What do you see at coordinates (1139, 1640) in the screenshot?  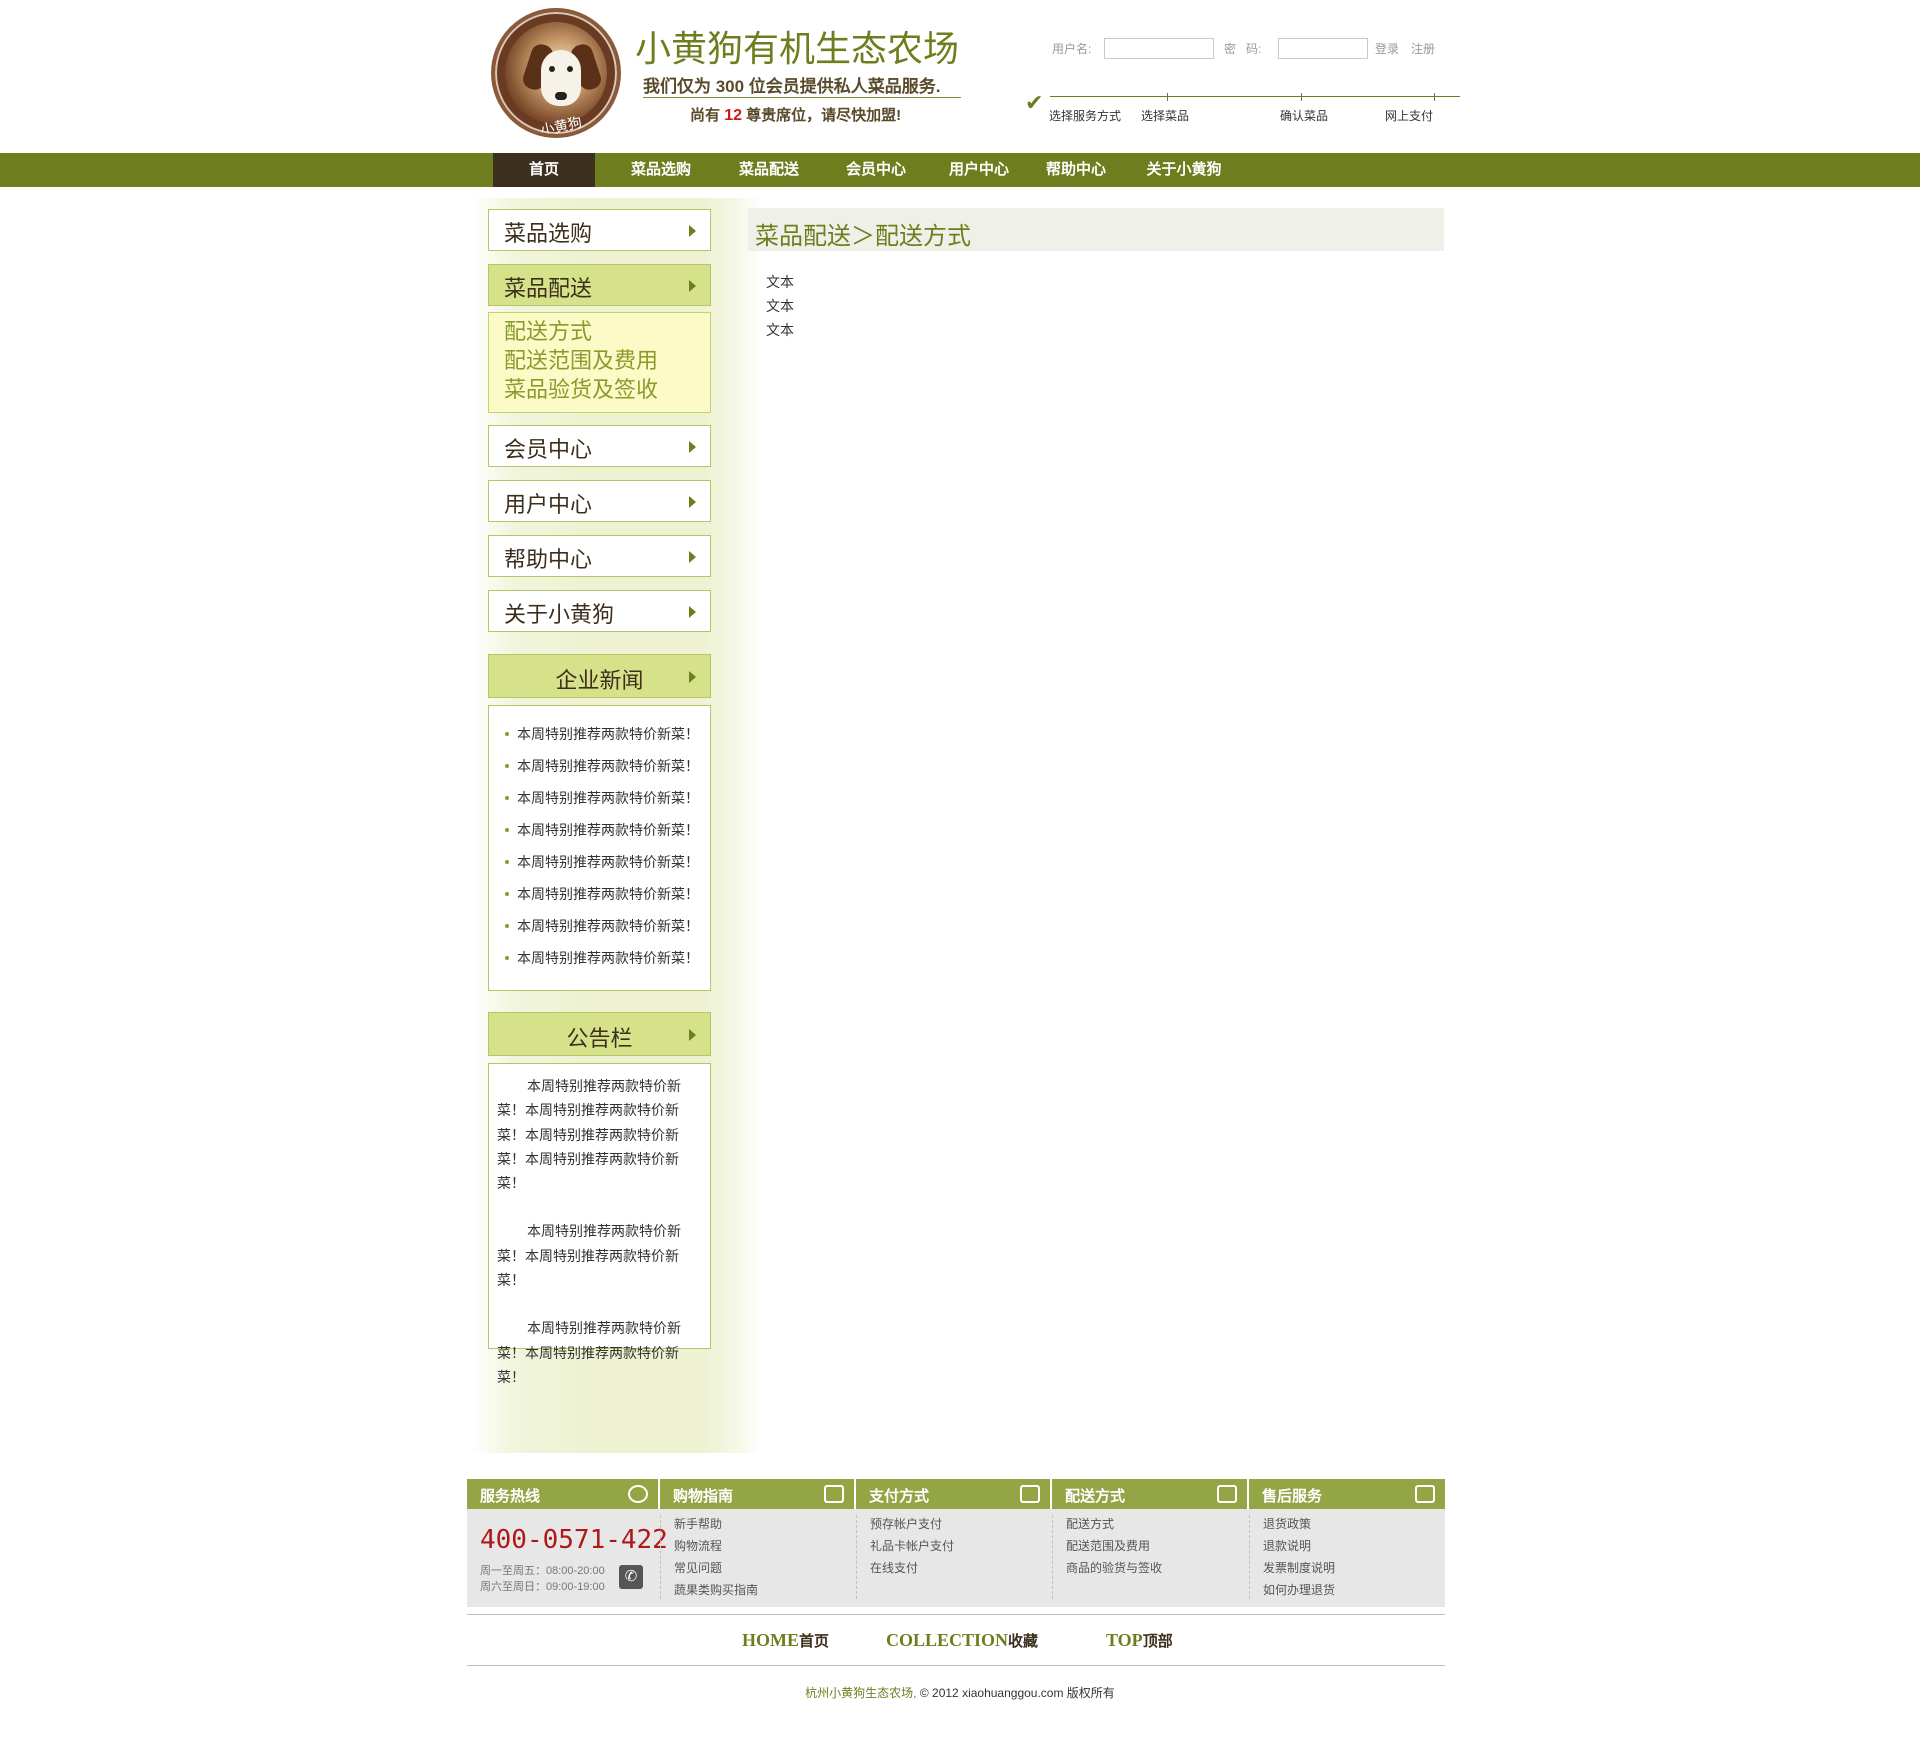 I see `footer-top-link: TOP顶部` at bounding box center [1139, 1640].